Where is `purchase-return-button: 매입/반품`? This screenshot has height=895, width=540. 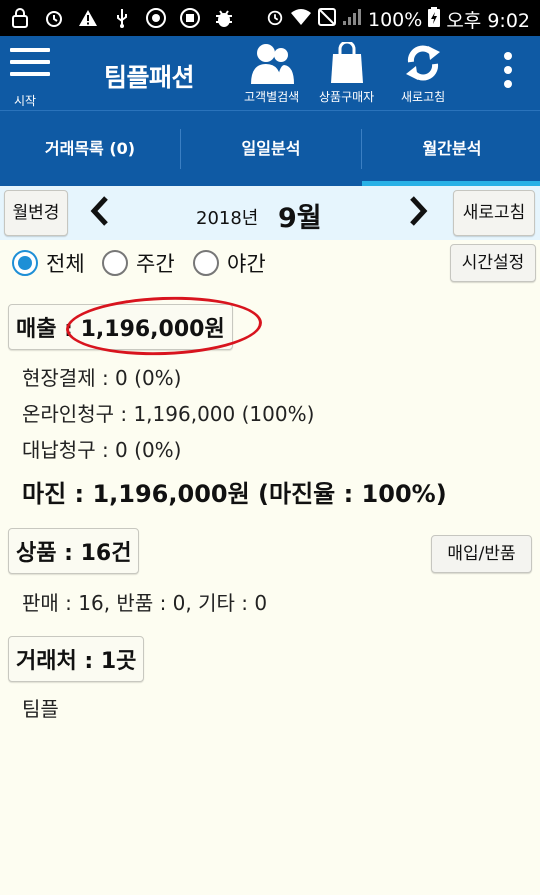 purchase-return-button: 매입/반품 is located at coordinates (481, 554).